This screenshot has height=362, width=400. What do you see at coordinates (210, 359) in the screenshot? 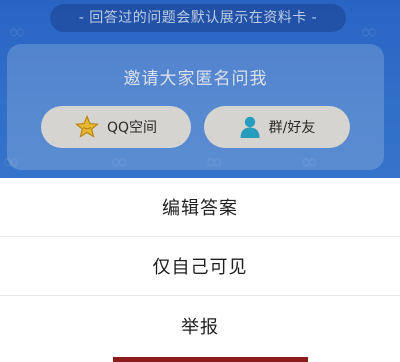
I see `bottom-accent-bar` at bounding box center [210, 359].